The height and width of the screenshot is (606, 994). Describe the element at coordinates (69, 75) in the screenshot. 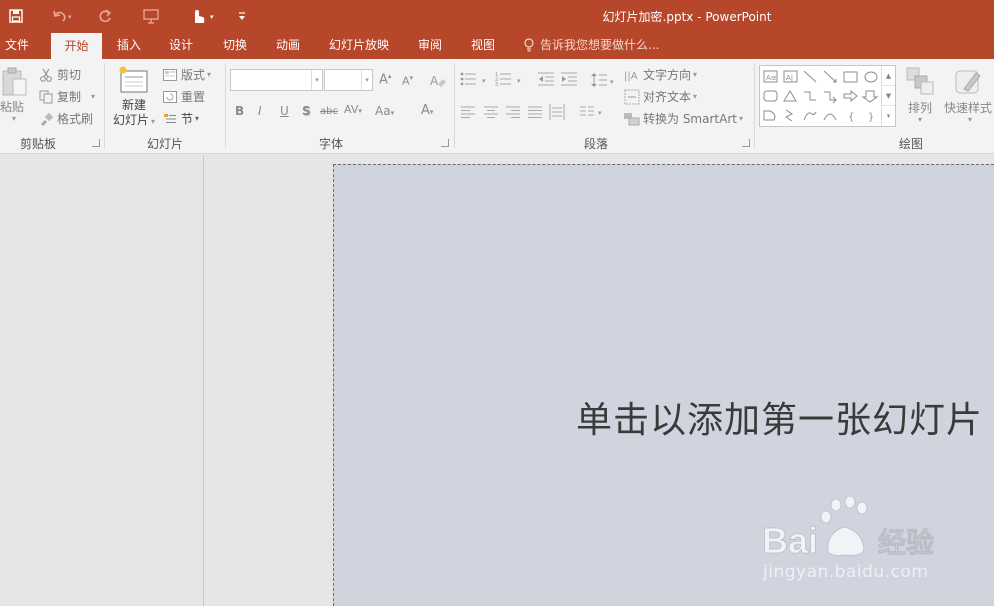

I see `cut-label: 剪切` at that location.